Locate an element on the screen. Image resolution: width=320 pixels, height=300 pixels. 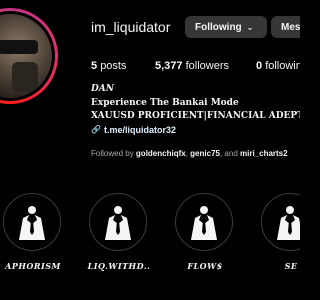
bio-line: Experience The Bankai Mode is located at coordinates (165, 103).